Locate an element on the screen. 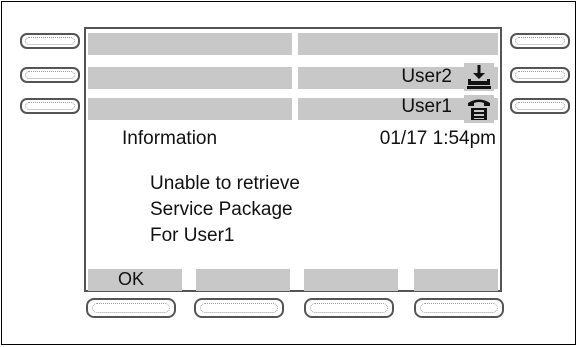 The height and width of the screenshot is (347, 579). status-datetime: 01/17 1:54pm is located at coordinates (437, 138).